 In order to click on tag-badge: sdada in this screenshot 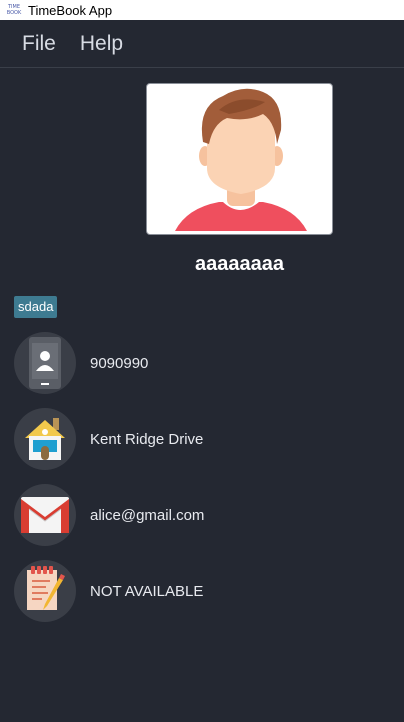, I will do `click(36, 307)`.